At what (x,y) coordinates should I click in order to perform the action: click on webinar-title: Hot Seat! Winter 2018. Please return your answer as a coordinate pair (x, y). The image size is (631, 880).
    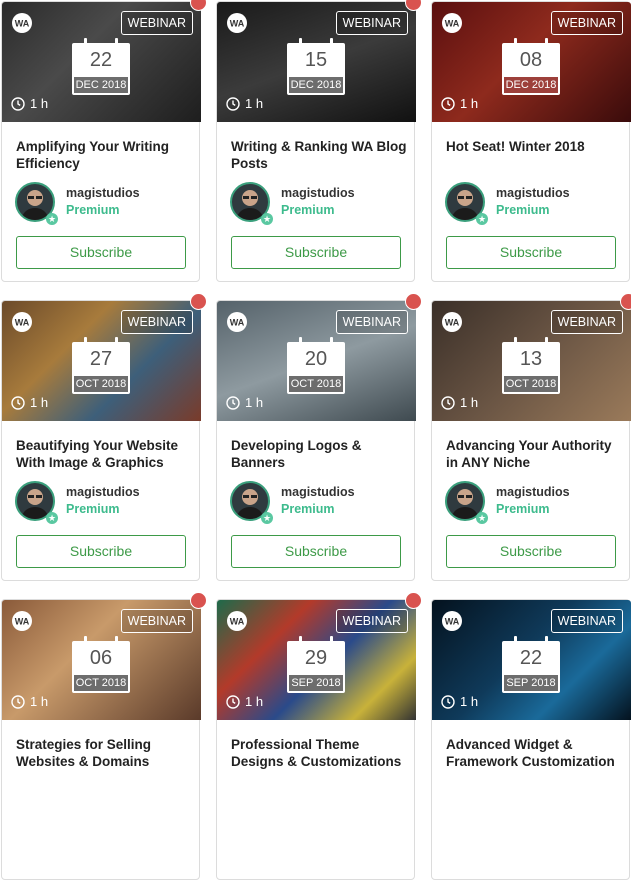
    Looking at the image, I should click on (535, 146).